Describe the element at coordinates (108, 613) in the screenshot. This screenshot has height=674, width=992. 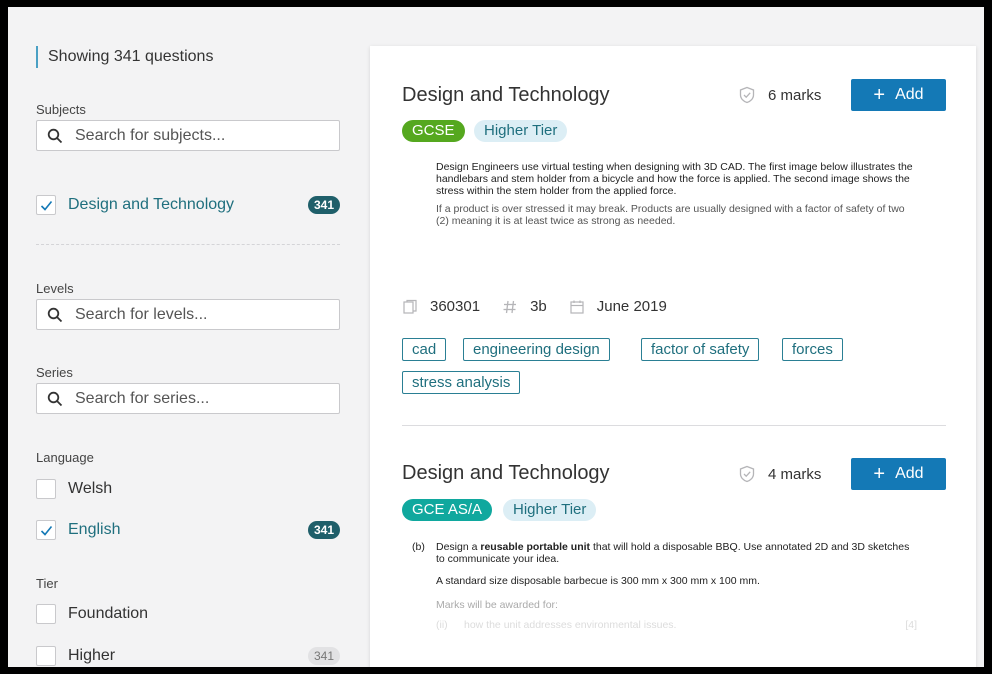
I see `tier-label-foundation: Foundation` at that location.